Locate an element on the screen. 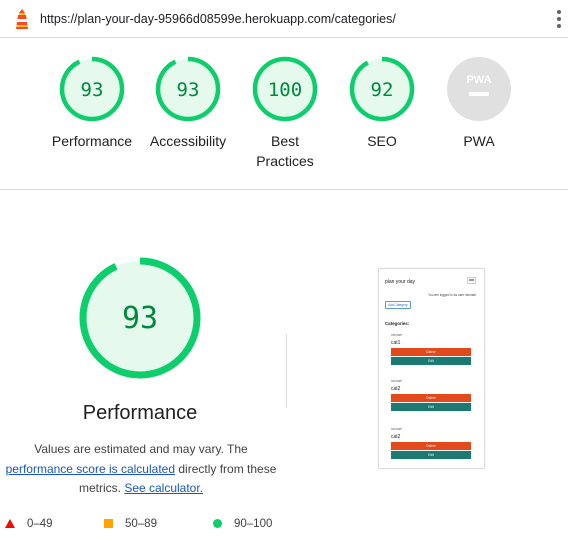  performance-title: Performance is located at coordinates (140, 413).